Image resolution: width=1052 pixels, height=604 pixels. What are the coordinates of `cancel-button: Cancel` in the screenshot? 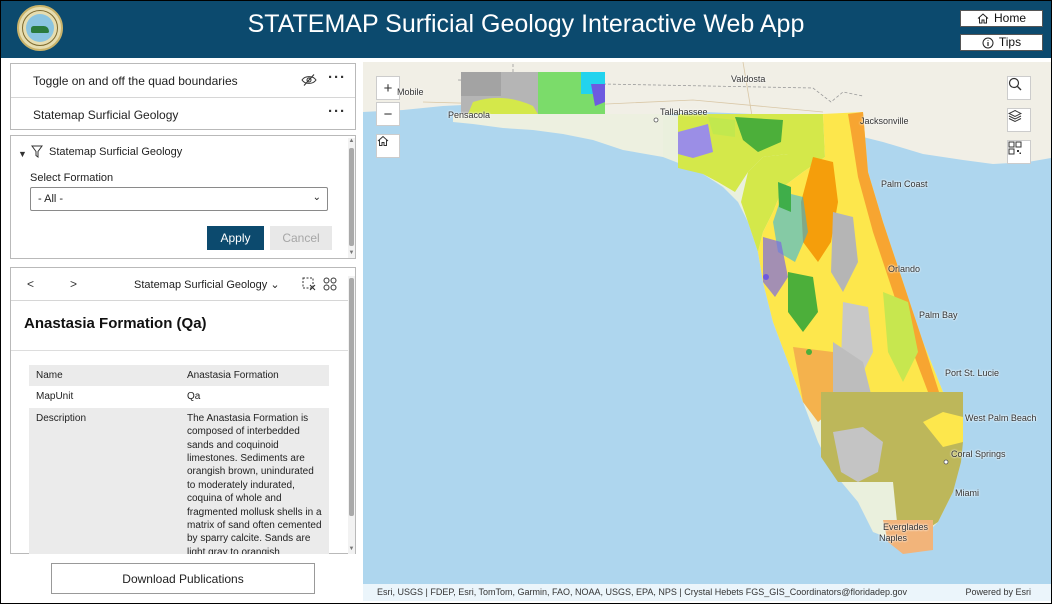 It's located at (301, 238).